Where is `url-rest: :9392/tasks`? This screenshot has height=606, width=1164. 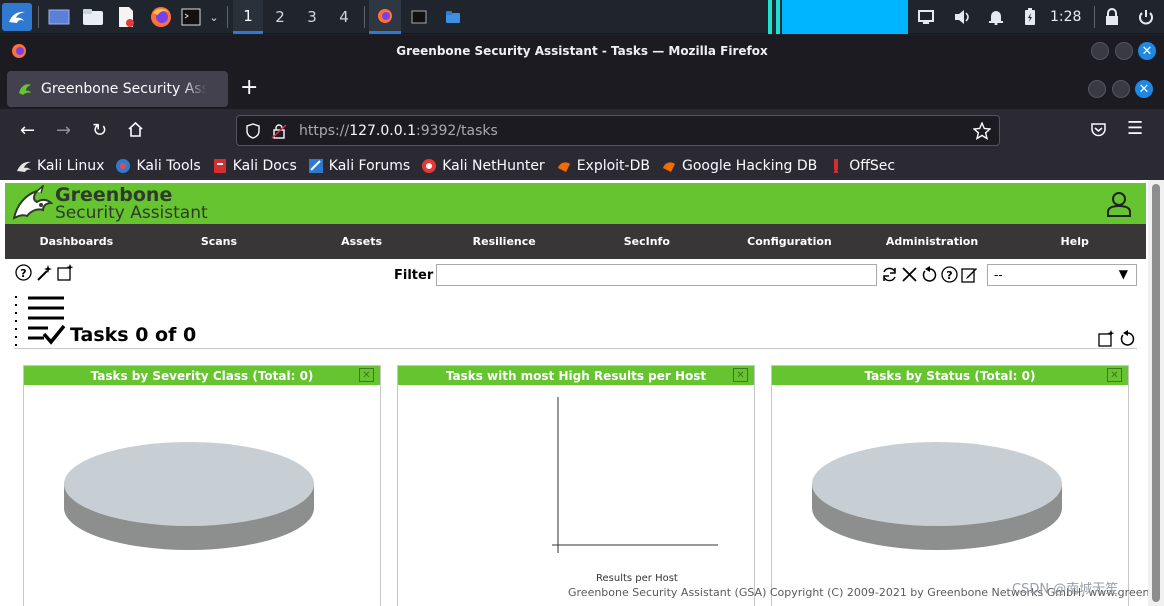
url-rest: :9392/tasks is located at coordinates (456, 130).